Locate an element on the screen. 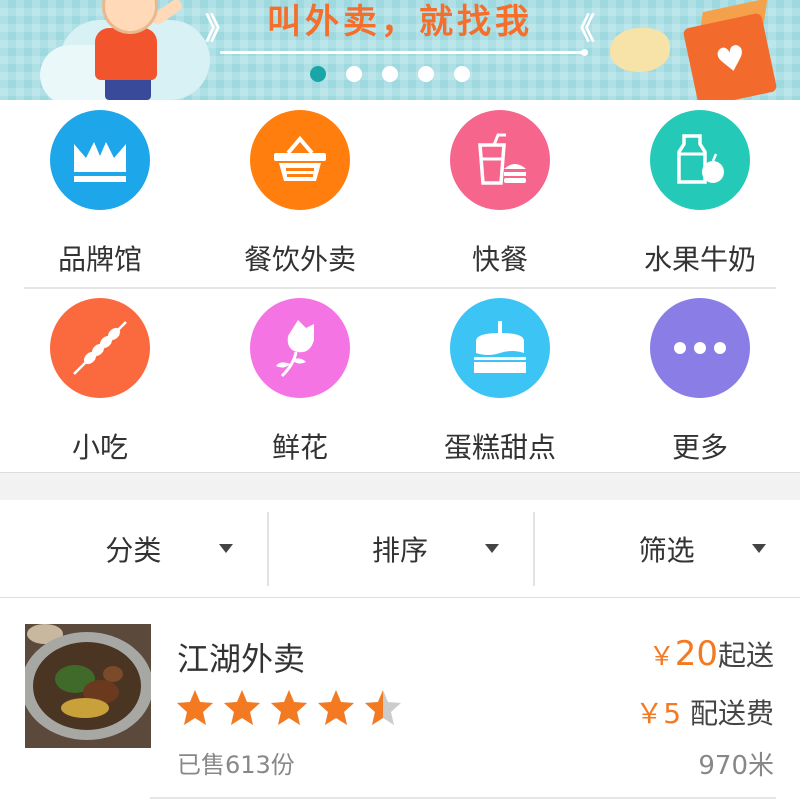  category-snack: 小吃 is located at coordinates (100, 382).